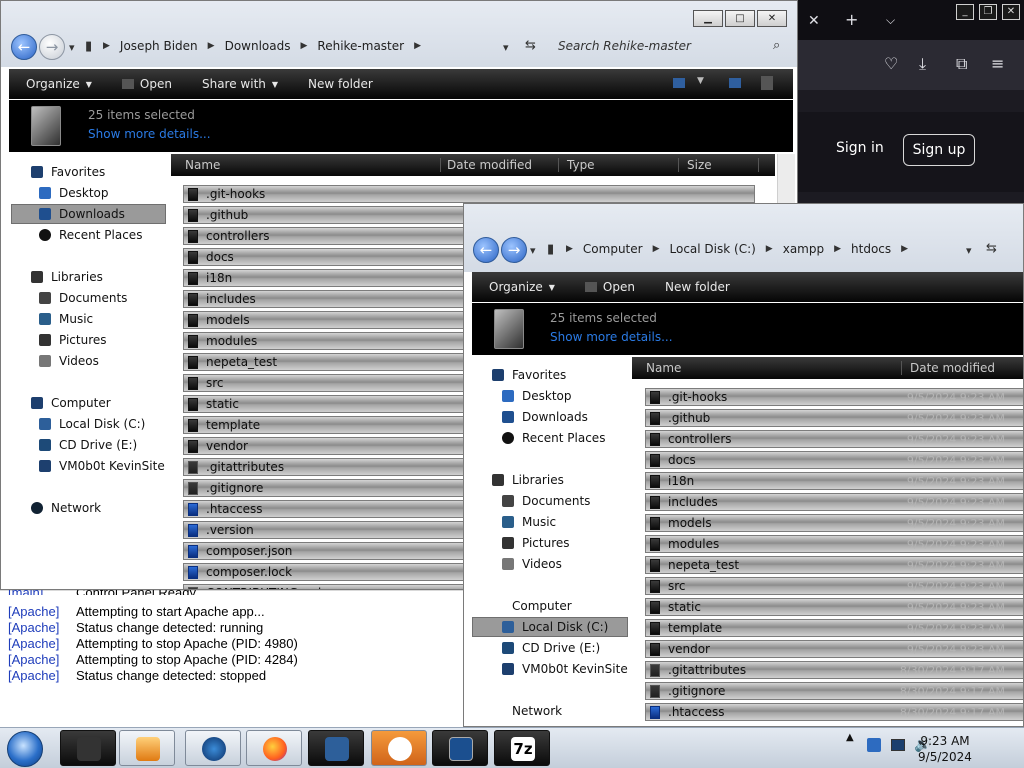 This screenshot has height=768, width=1024. I want to click on sign-up-button: Sign up, so click(939, 150).